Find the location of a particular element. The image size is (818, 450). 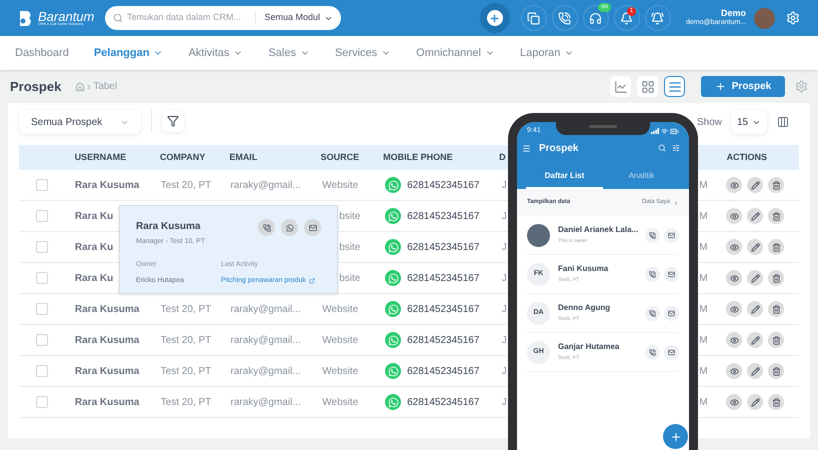

phone-tab: Analitik is located at coordinates (641, 177).